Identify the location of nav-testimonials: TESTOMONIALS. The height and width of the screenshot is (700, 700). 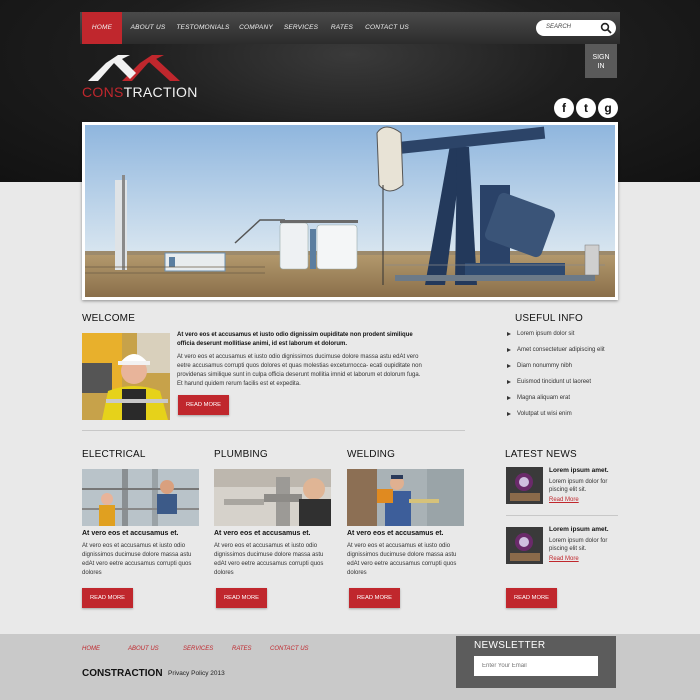
(203, 28).